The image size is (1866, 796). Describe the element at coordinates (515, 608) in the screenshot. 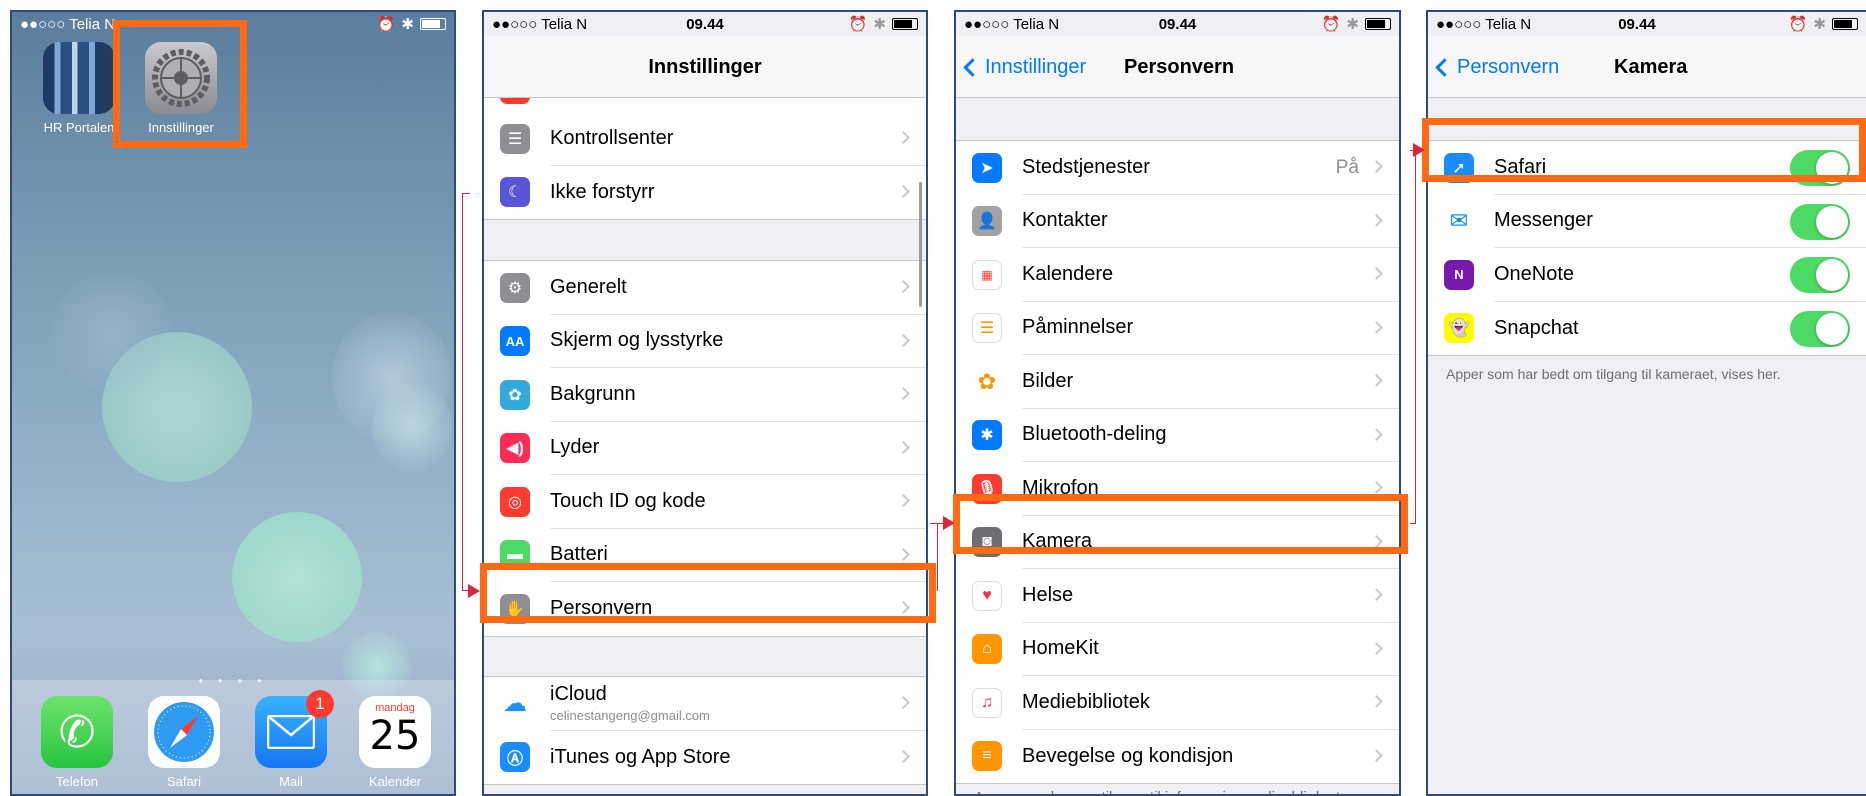

I see `hand-icon: ✋` at that location.